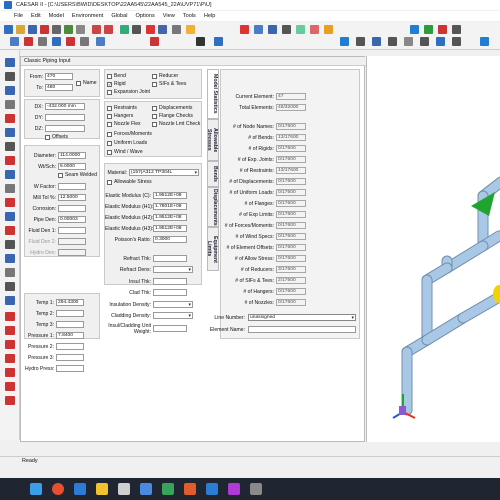 The height and width of the screenshot is (500, 500). Describe the element at coordinates (72, 252) in the screenshot. I see `hydro-den-field` at that location.